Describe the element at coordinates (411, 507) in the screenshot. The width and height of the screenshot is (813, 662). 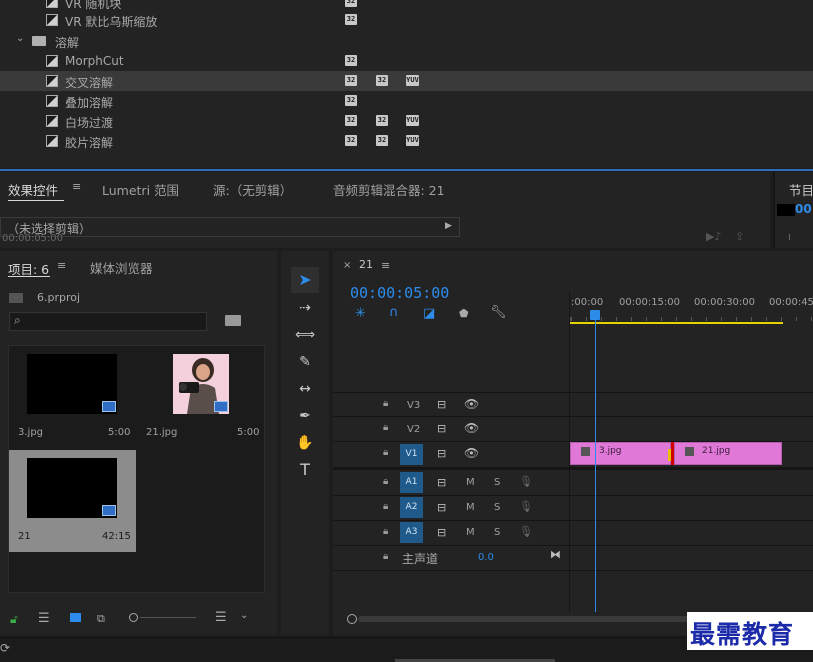
I see `target-a2: A2` at that location.